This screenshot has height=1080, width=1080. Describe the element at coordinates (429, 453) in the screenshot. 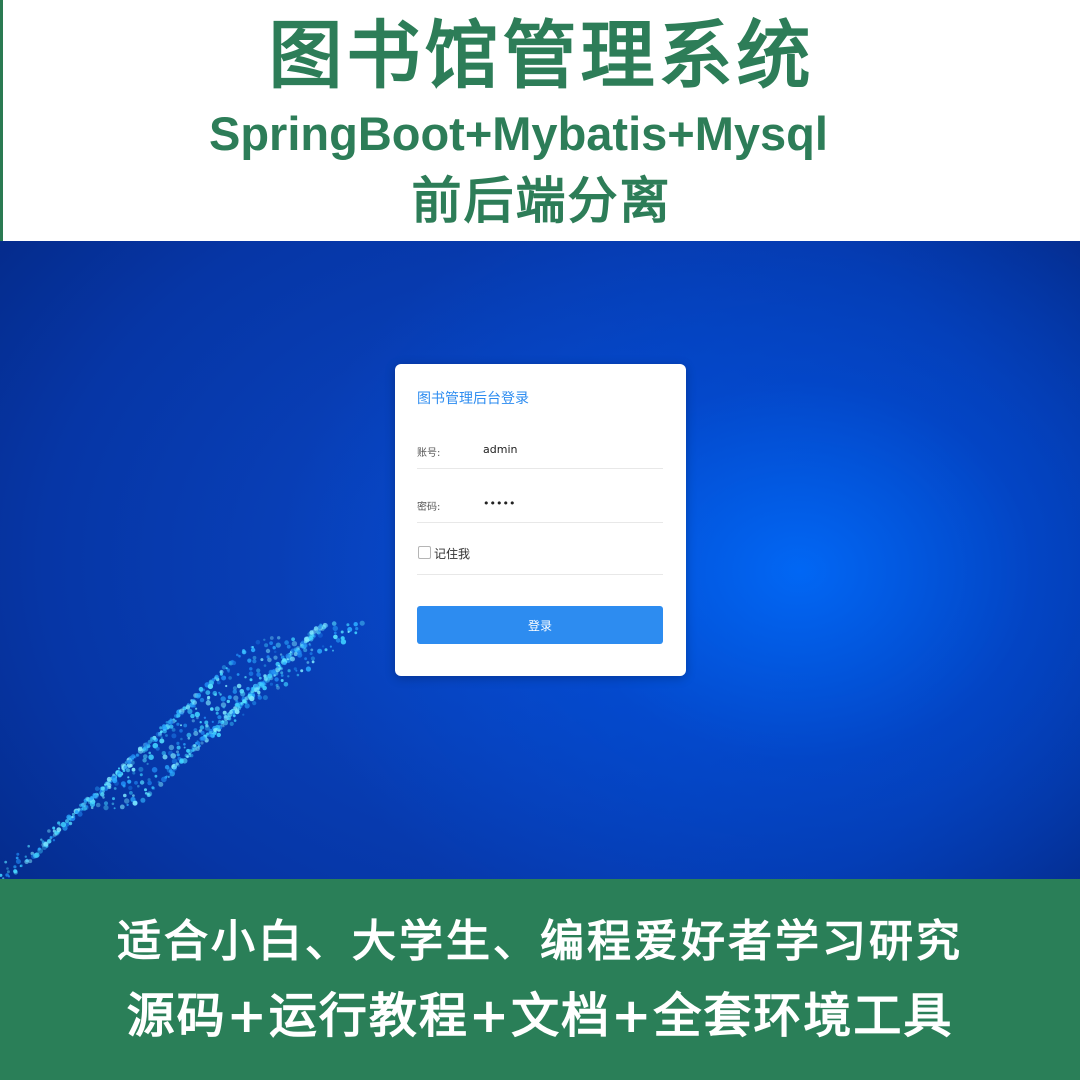

I see `account-label: 账号:` at that location.